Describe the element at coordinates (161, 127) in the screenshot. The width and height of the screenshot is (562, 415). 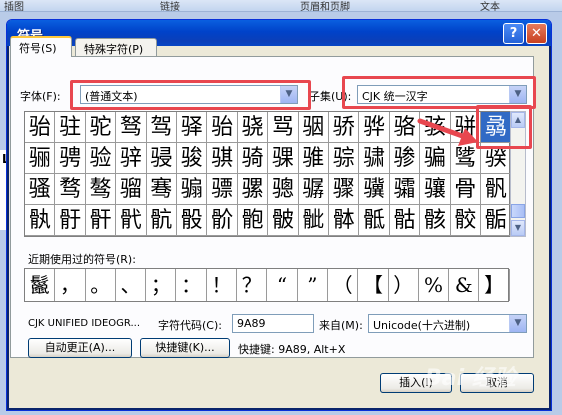
I see `symbol-cell: 驾` at that location.